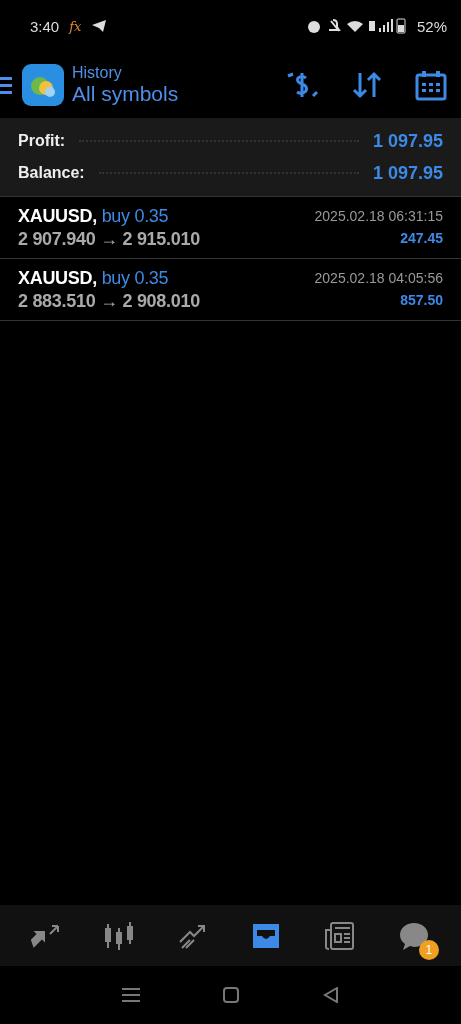 This screenshot has width=461, height=1024. I want to click on deal-prices: 2 907.940 → 2 915.010, so click(109, 239).